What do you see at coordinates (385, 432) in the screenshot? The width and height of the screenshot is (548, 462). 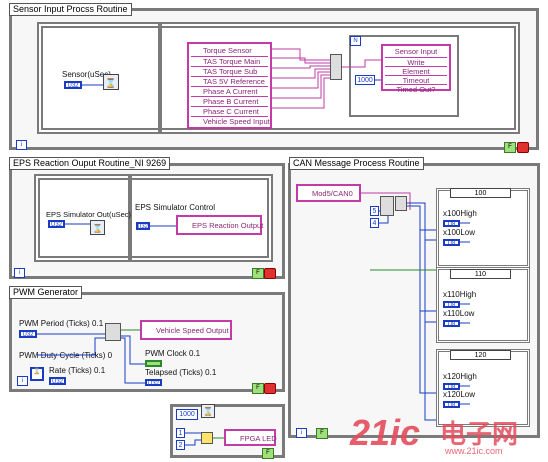 I see `watermark-brand: 21ic` at bounding box center [385, 432].